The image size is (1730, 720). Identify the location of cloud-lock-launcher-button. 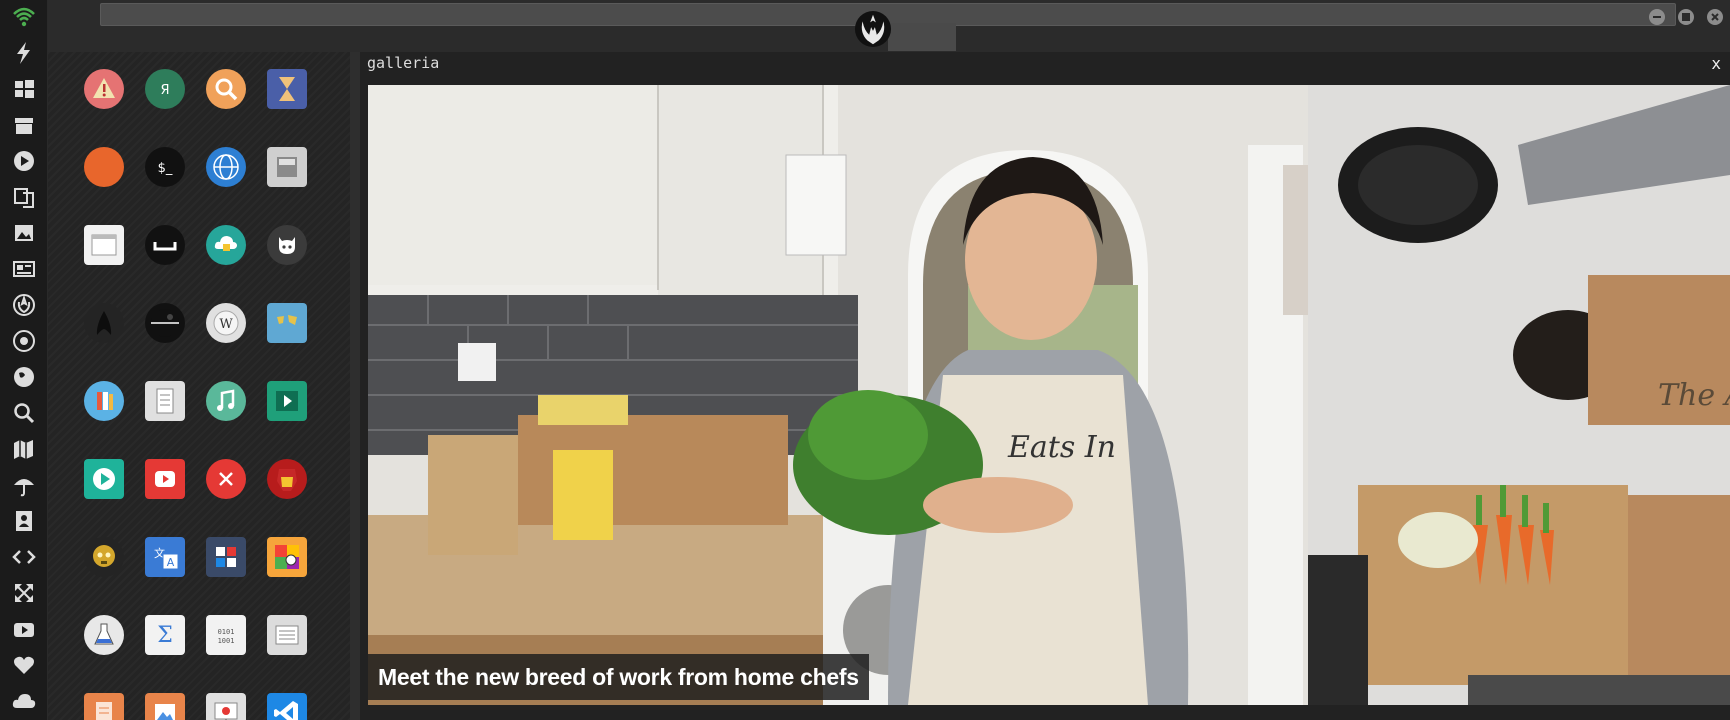
(226, 245).